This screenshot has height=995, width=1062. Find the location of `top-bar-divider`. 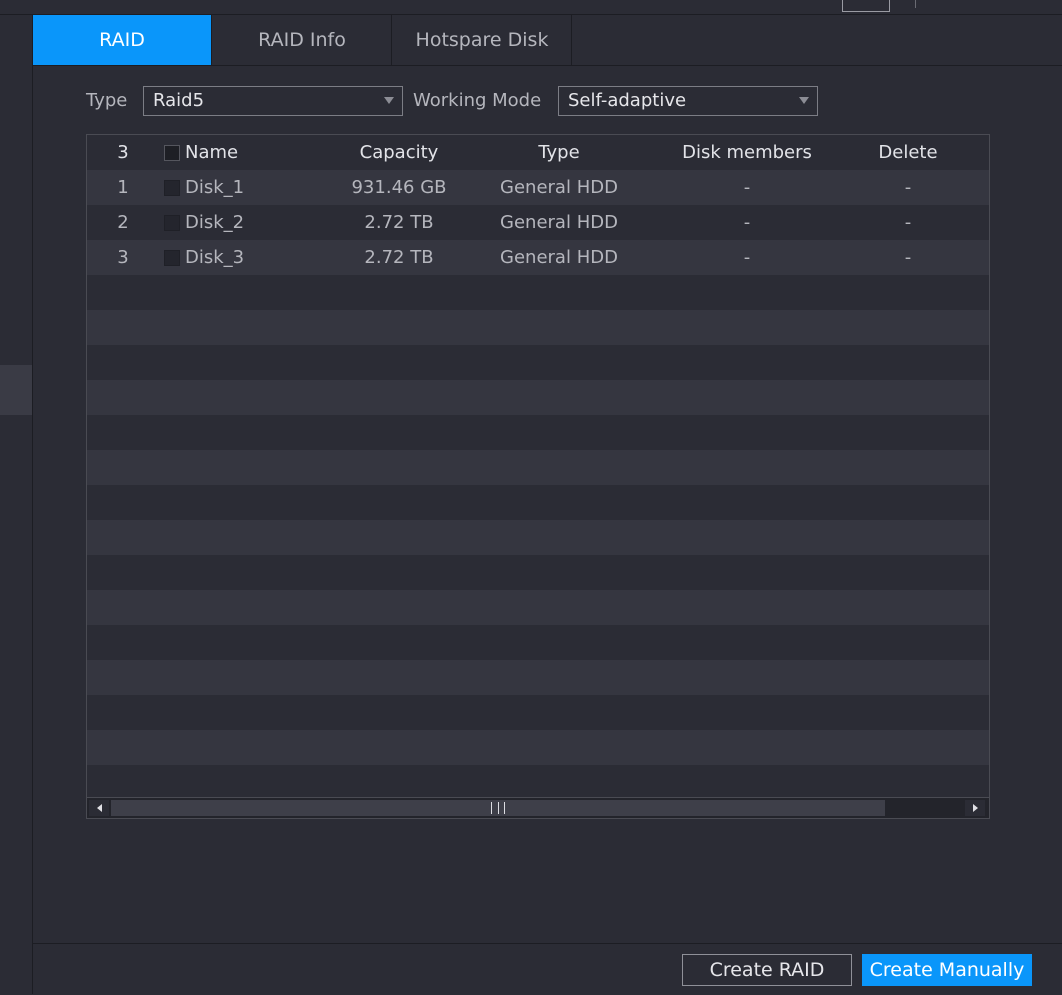

top-bar-divider is located at coordinates (915, 4).